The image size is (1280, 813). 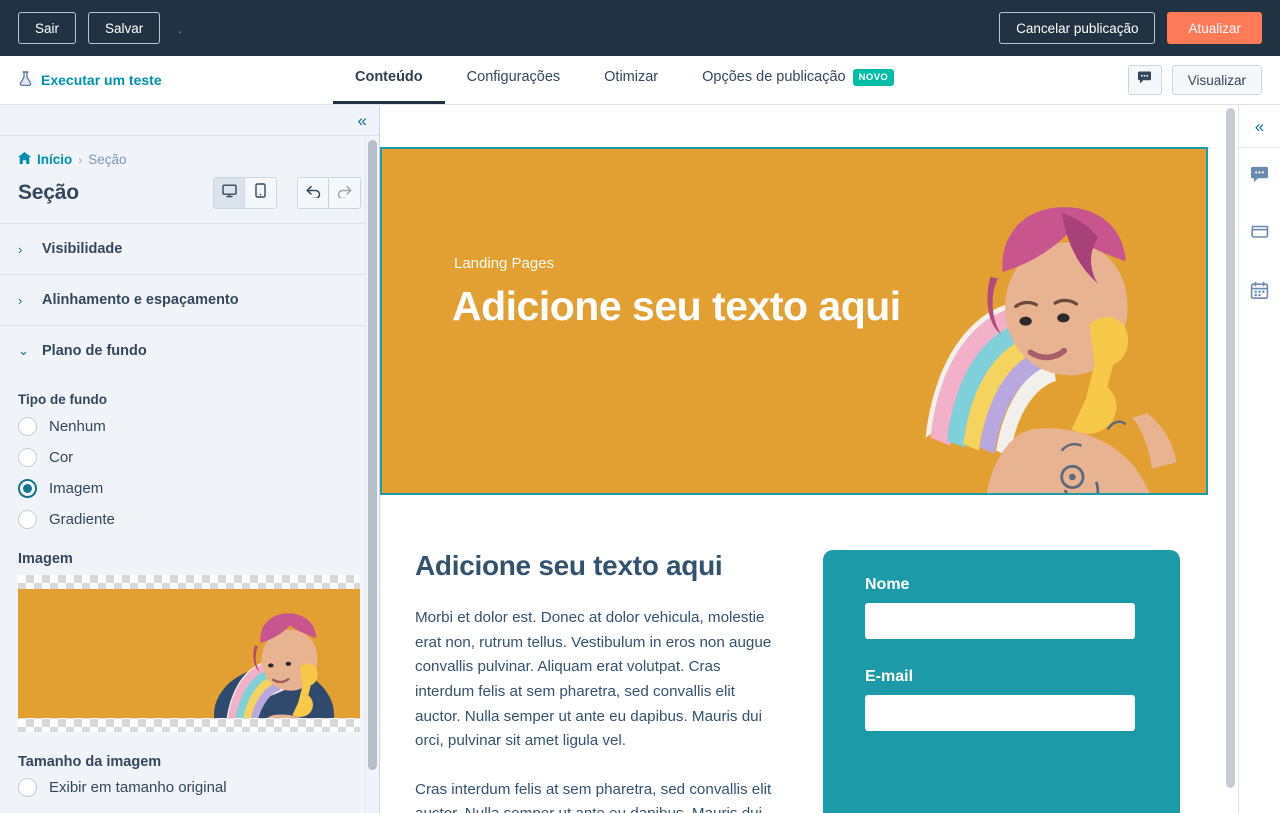 I want to click on breadcrumb-home-link: Início, so click(x=45, y=159).